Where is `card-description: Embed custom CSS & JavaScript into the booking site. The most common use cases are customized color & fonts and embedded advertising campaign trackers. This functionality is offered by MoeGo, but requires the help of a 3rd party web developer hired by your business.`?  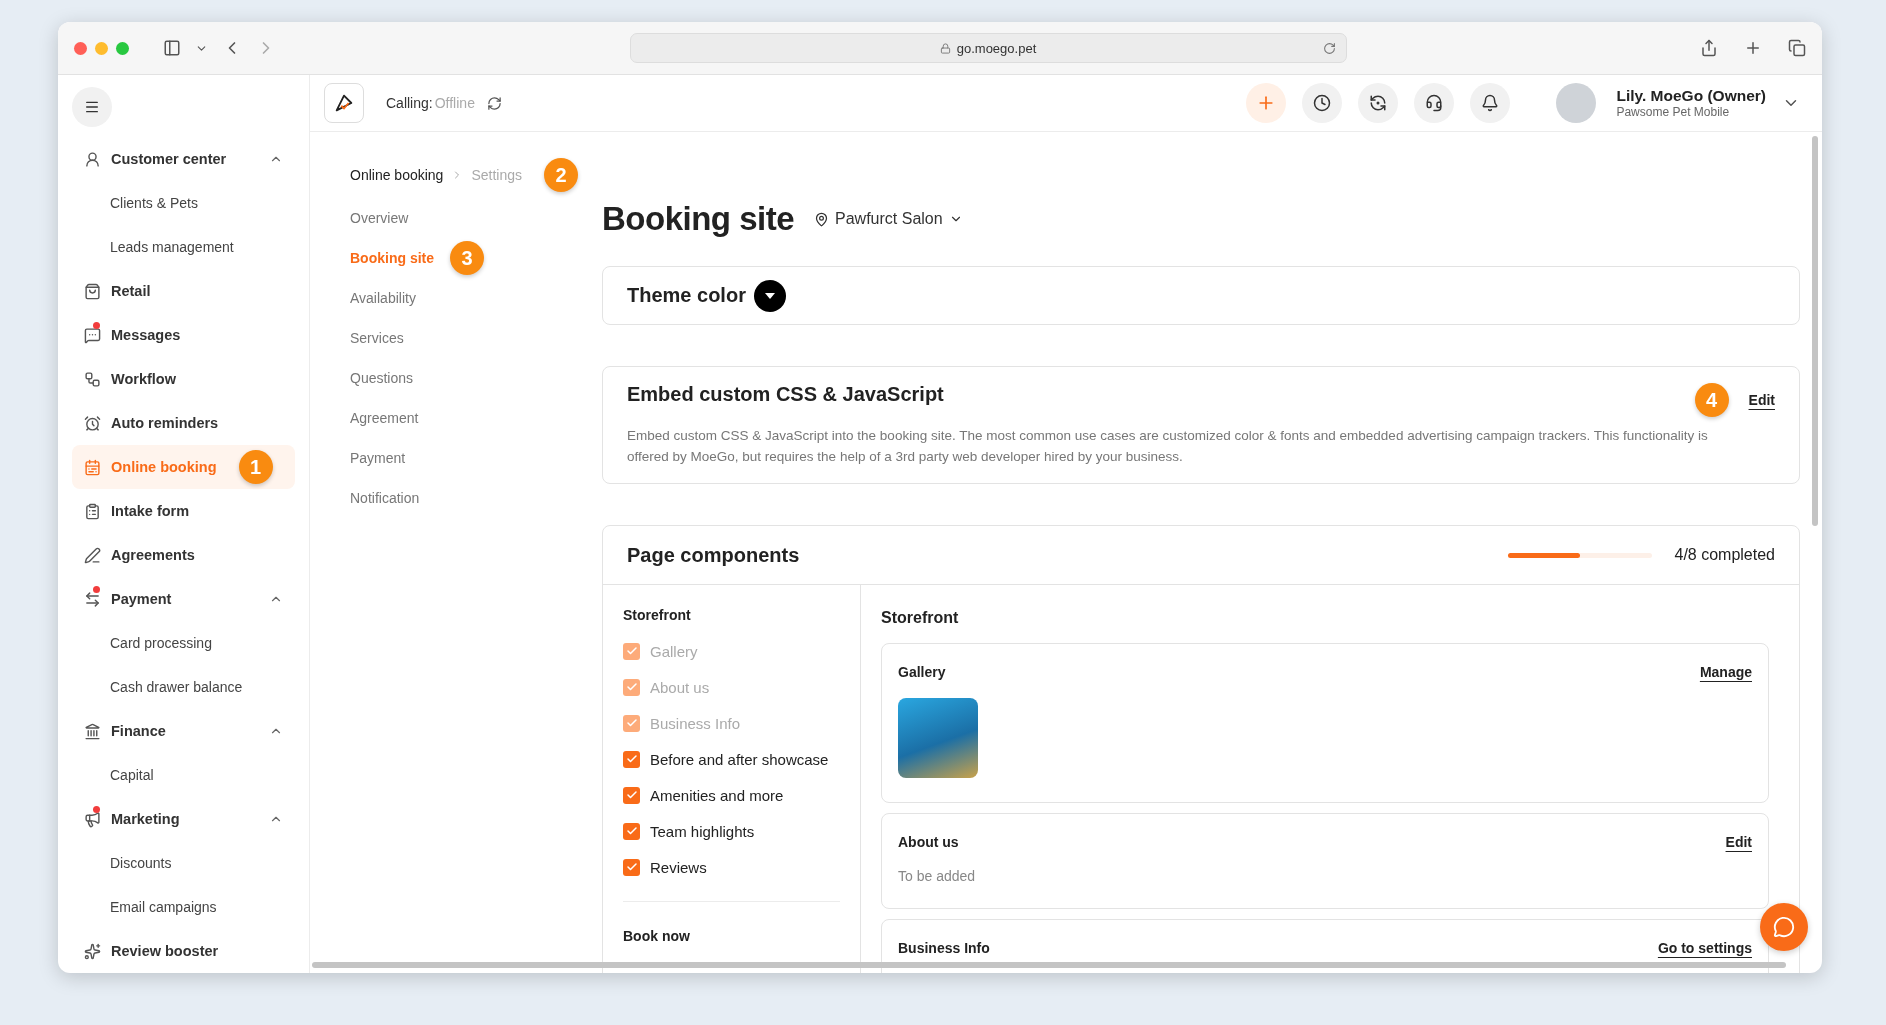 card-description: Embed custom CSS & JavaScript into the booking site. The most common use cases are customized color & fonts and embedded advertising campaign trackers. This functionality is offered by MoeGo, but requires the help of a 3rd party web developer hired by your business. is located at coordinates (1168, 446).